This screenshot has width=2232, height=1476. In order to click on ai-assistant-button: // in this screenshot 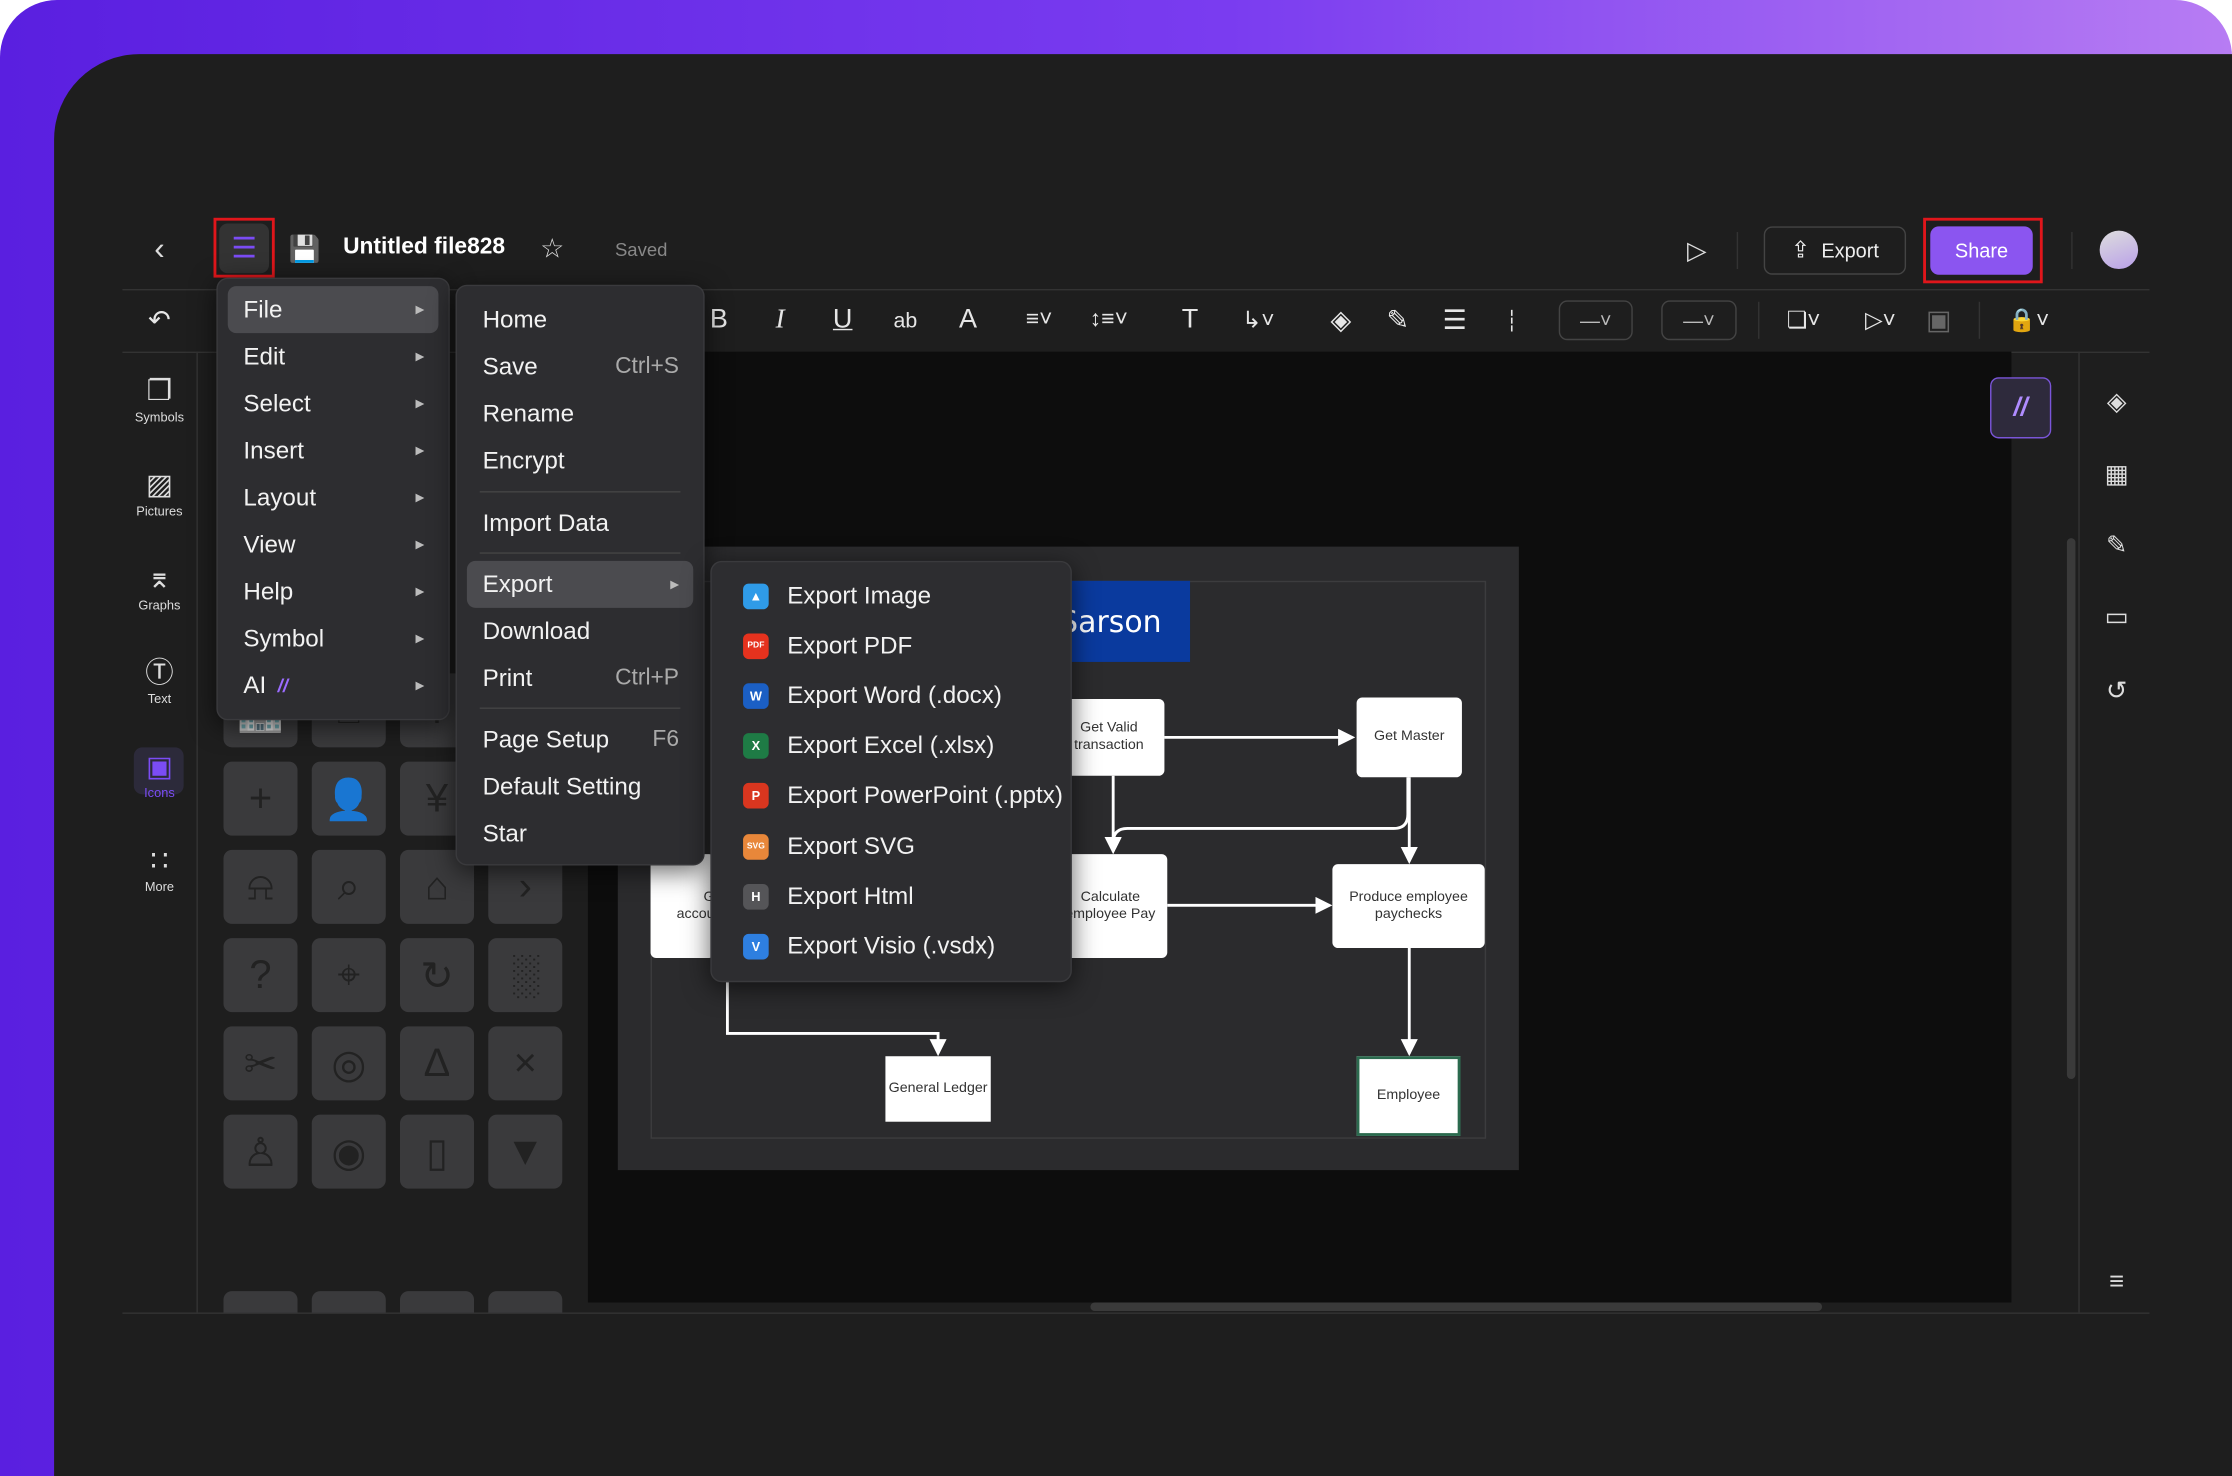, I will do `click(2021, 408)`.